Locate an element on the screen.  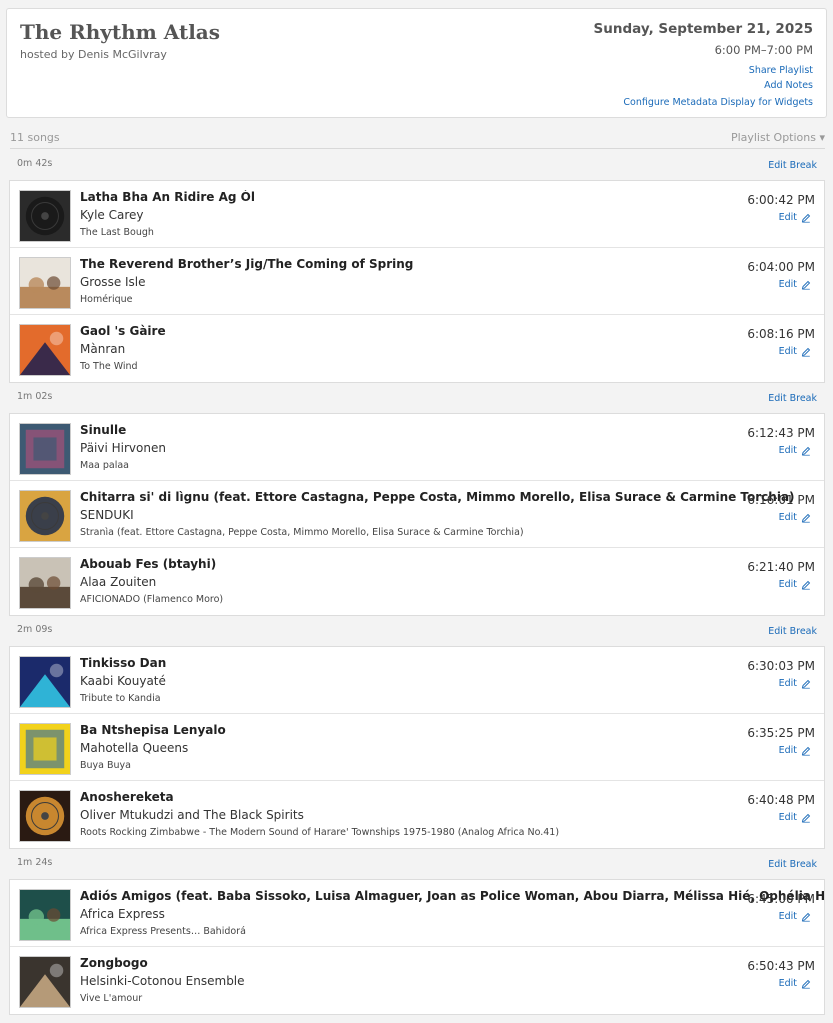
playlist-options-dropdown: Playlist Options ▾ is located at coordinates (778, 137).